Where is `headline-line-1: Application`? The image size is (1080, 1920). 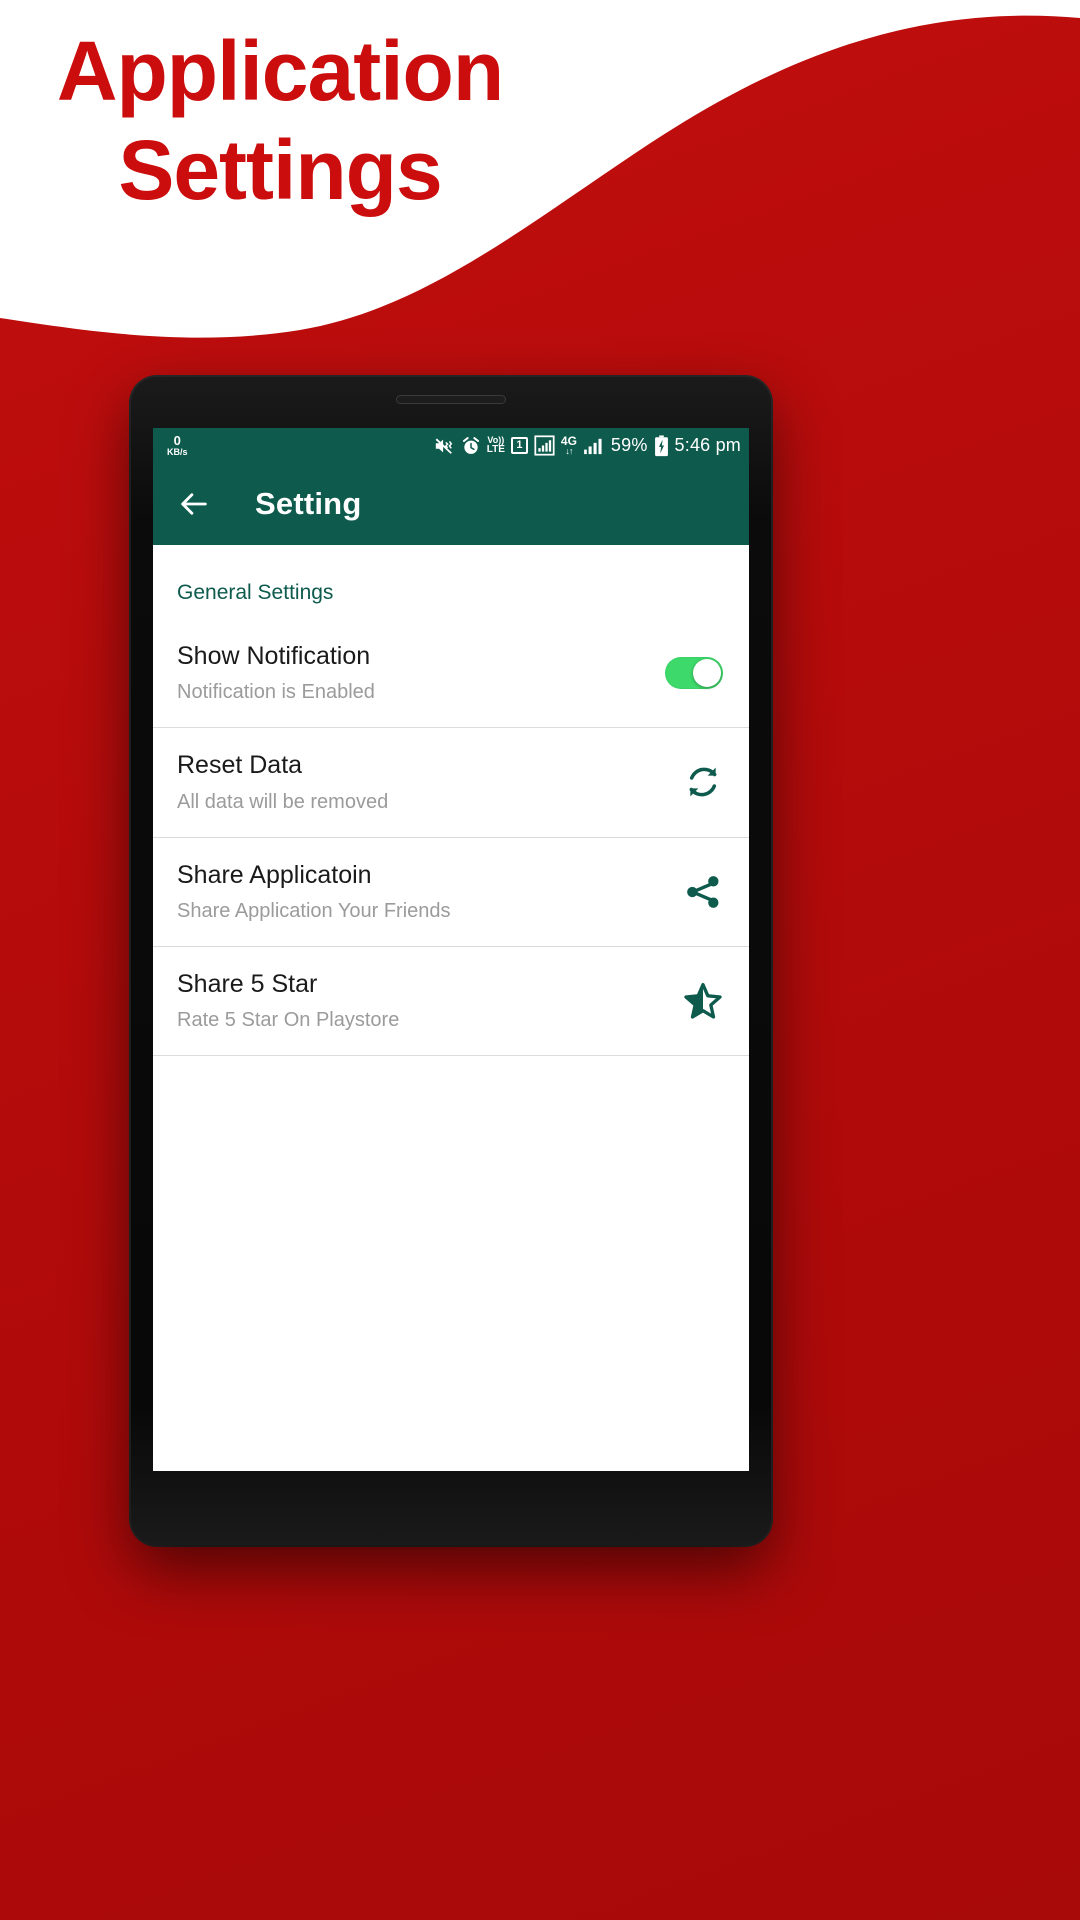 headline-line-1: Application is located at coordinates (280, 71).